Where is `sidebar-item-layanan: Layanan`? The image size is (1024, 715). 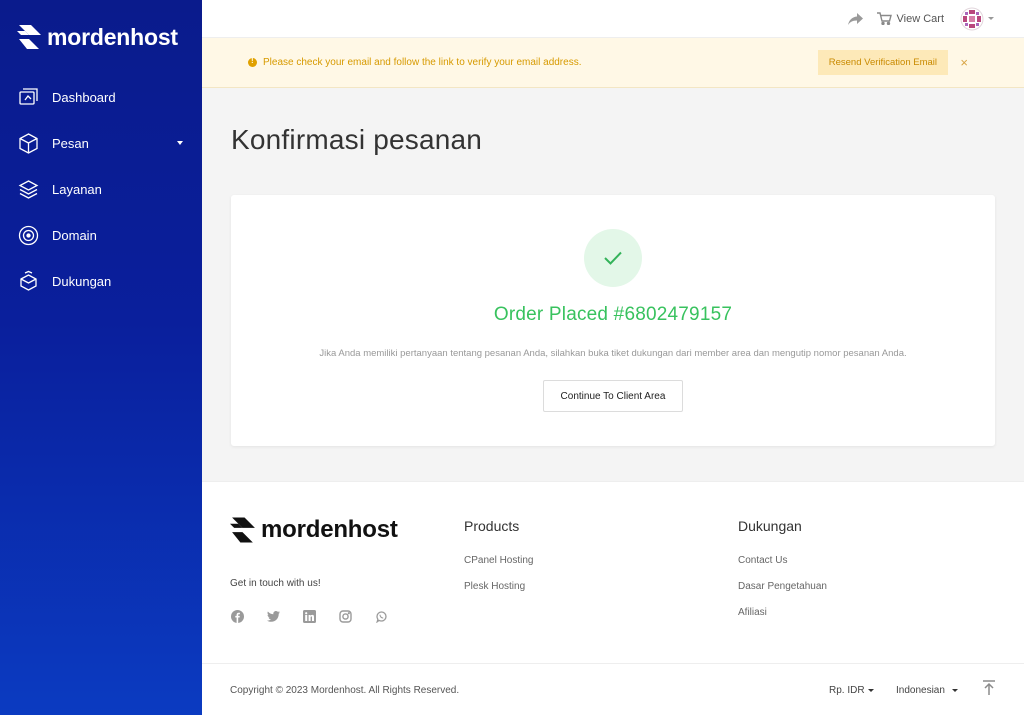
sidebar-item-layanan: Layanan is located at coordinates (101, 189).